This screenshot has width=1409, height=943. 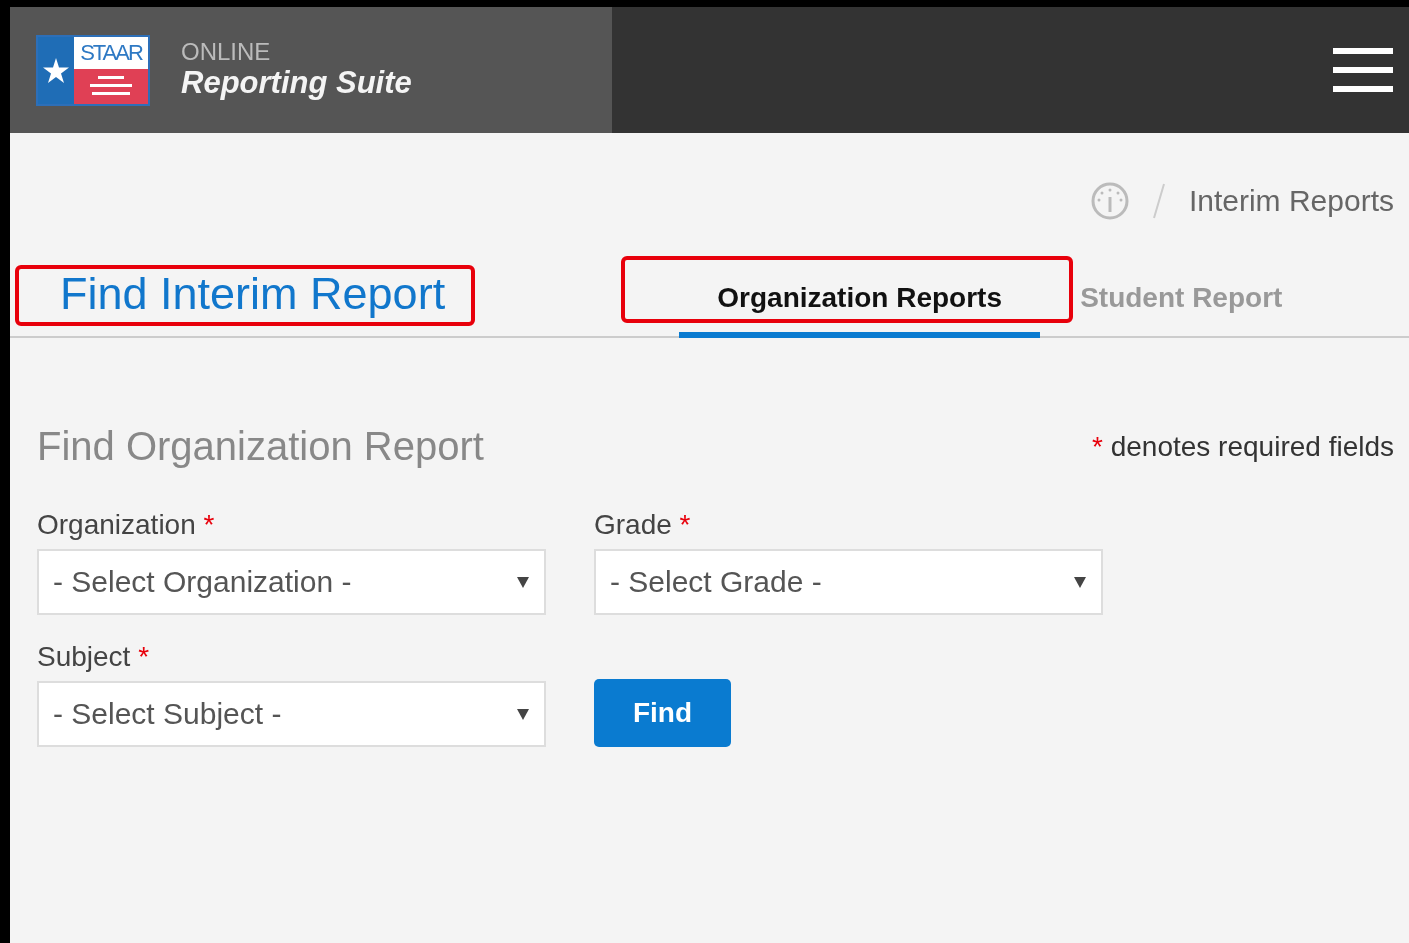 I want to click on required-note: * denotes required fields, so click(x=1243, y=446).